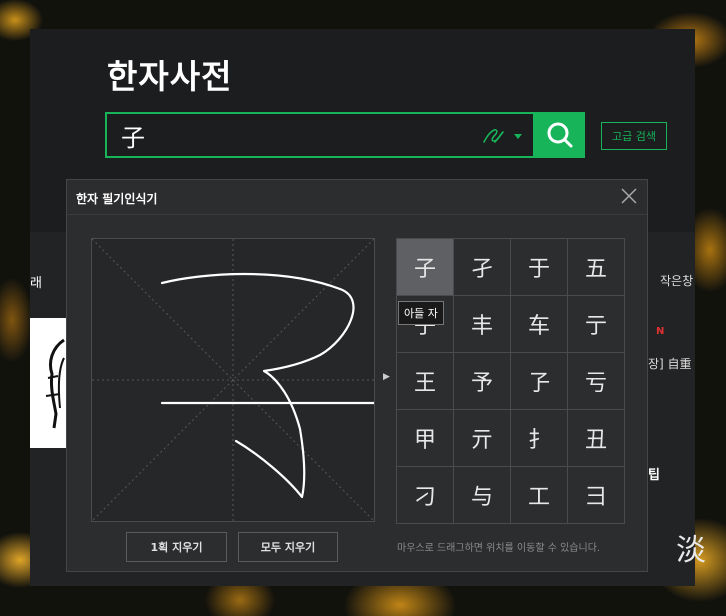 The width and height of the screenshot is (726, 616). I want to click on candidate-cell: 丑, so click(596, 438).